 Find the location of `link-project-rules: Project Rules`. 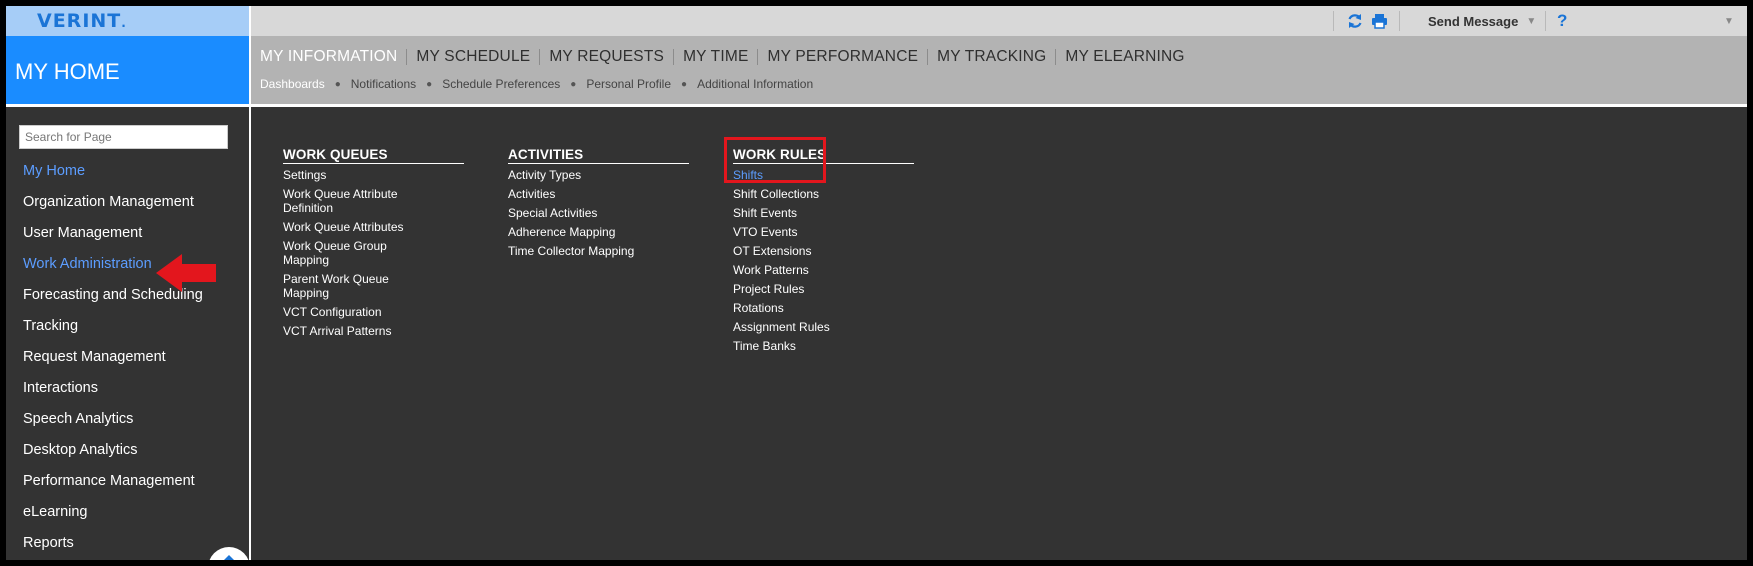

link-project-rules: Project Rules is located at coordinates (823, 289).